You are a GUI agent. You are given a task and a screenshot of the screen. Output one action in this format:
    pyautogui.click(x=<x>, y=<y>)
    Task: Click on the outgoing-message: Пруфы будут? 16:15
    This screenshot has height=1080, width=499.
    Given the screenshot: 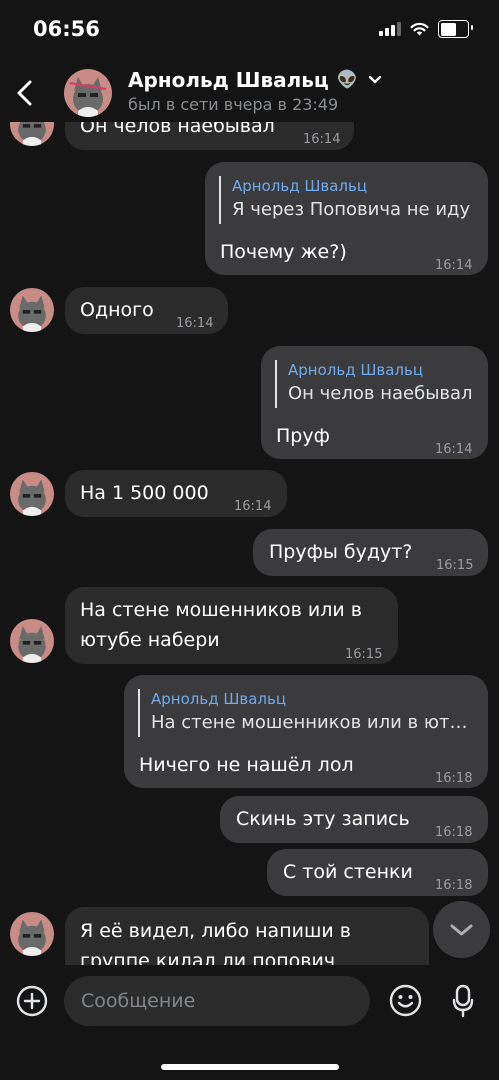 What is the action you would take?
    pyautogui.click(x=370, y=552)
    